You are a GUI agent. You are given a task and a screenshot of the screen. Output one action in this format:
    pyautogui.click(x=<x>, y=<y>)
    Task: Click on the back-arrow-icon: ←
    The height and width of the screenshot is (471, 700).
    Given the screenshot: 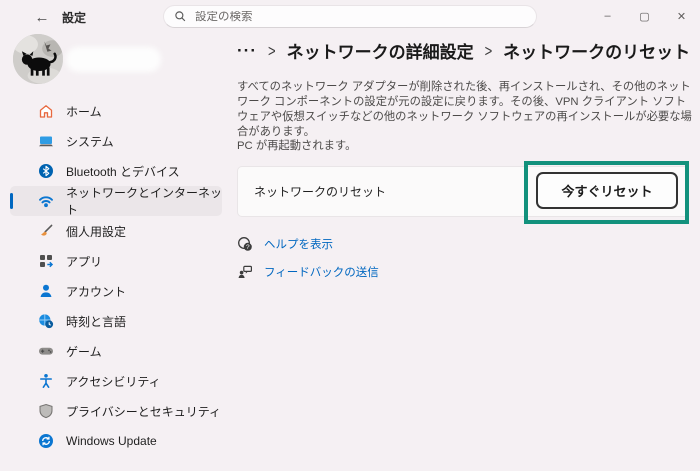 What is the action you would take?
    pyautogui.click(x=42, y=17)
    